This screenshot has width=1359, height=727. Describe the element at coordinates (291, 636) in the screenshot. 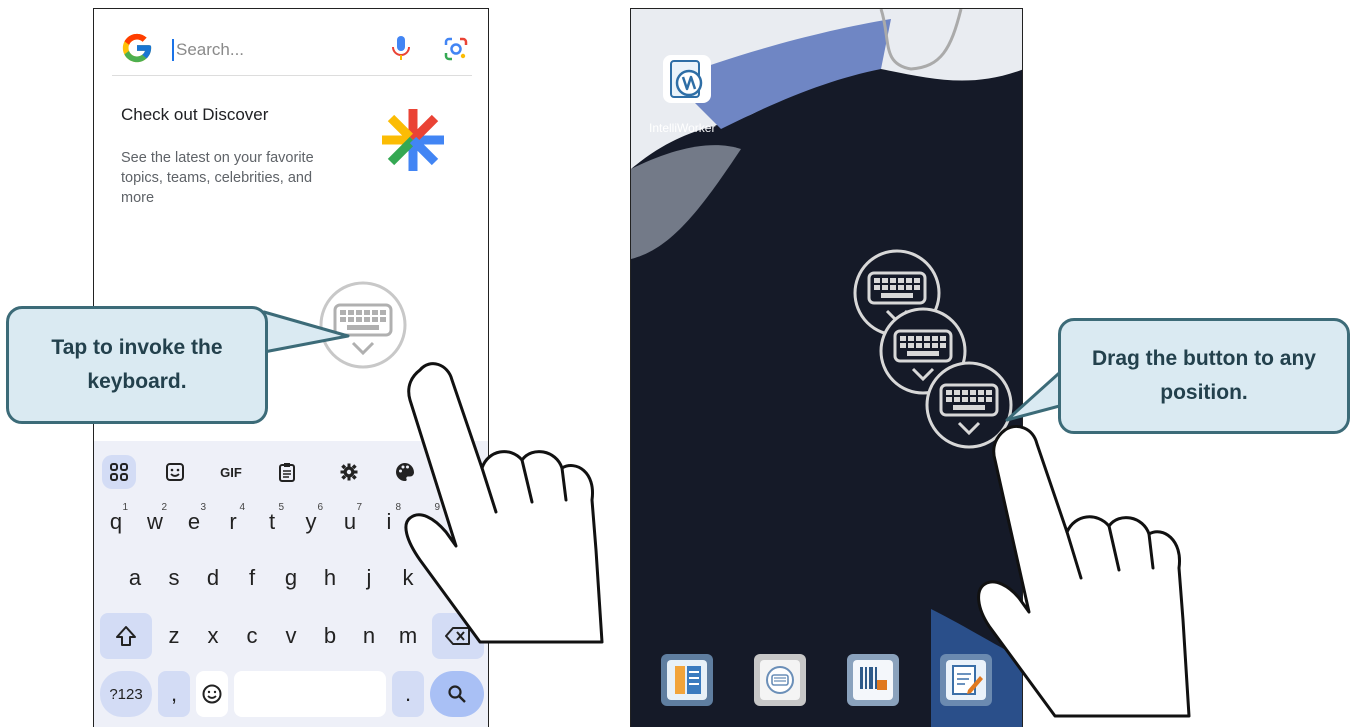

I see `key-v: v` at that location.